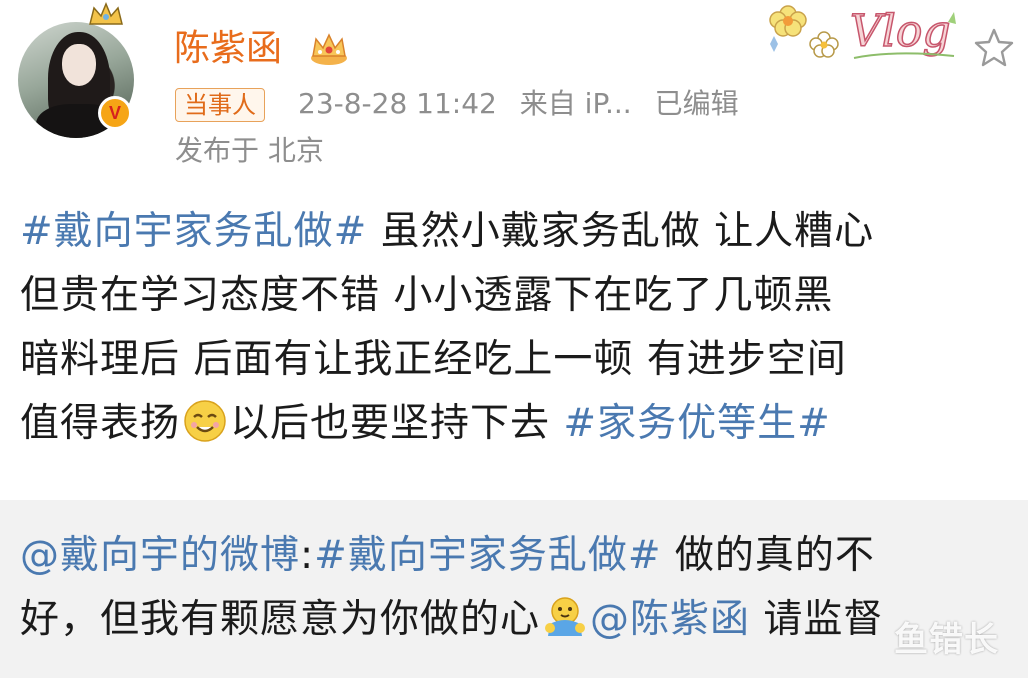 Image resolution: width=1028 pixels, height=678 pixels. I want to click on hug-emoji-icon, so click(565, 616).